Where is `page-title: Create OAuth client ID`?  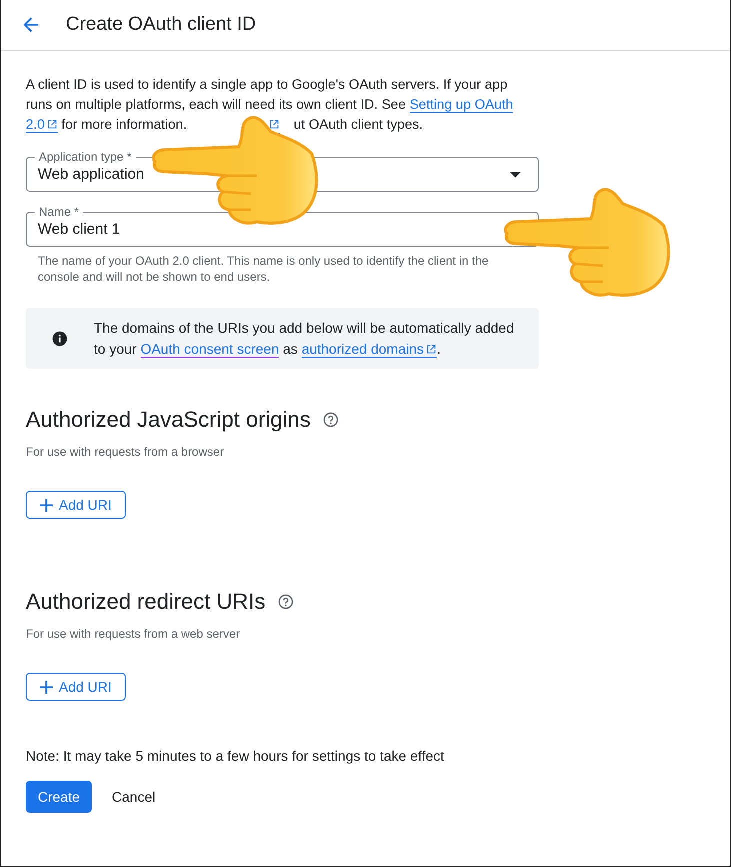
page-title: Create OAuth client ID is located at coordinates (161, 25).